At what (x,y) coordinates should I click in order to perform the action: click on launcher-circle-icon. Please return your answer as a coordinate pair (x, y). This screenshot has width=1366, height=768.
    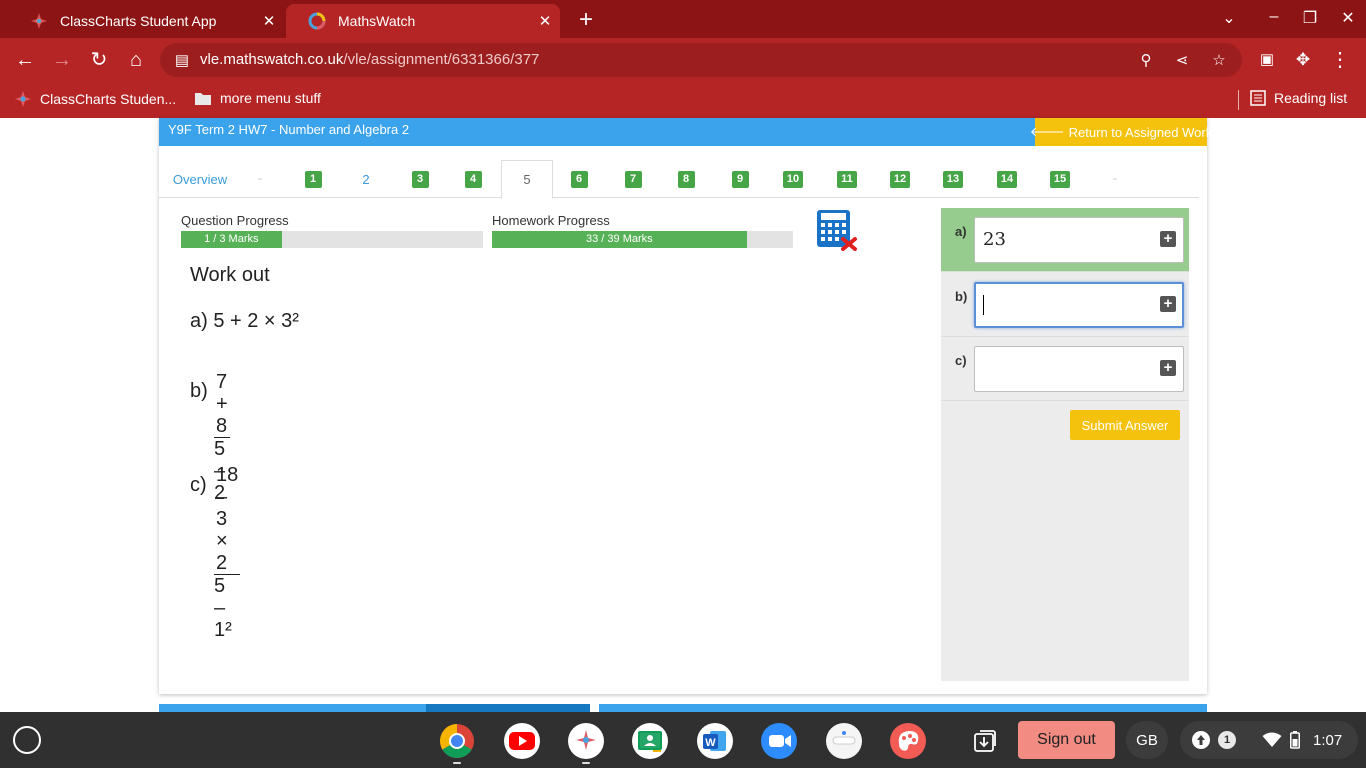
    Looking at the image, I should click on (27, 740).